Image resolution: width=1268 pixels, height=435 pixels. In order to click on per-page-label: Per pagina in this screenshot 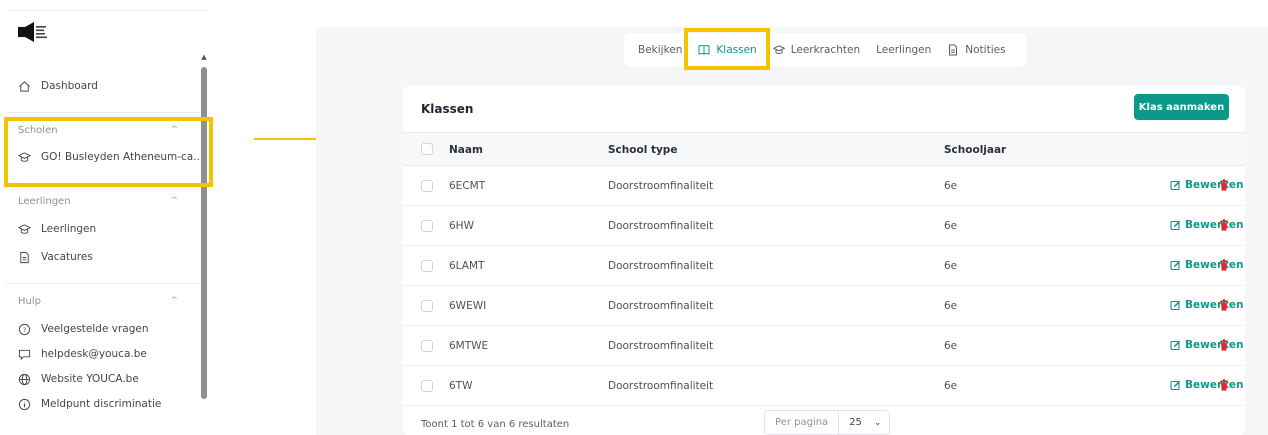, I will do `click(802, 422)`.